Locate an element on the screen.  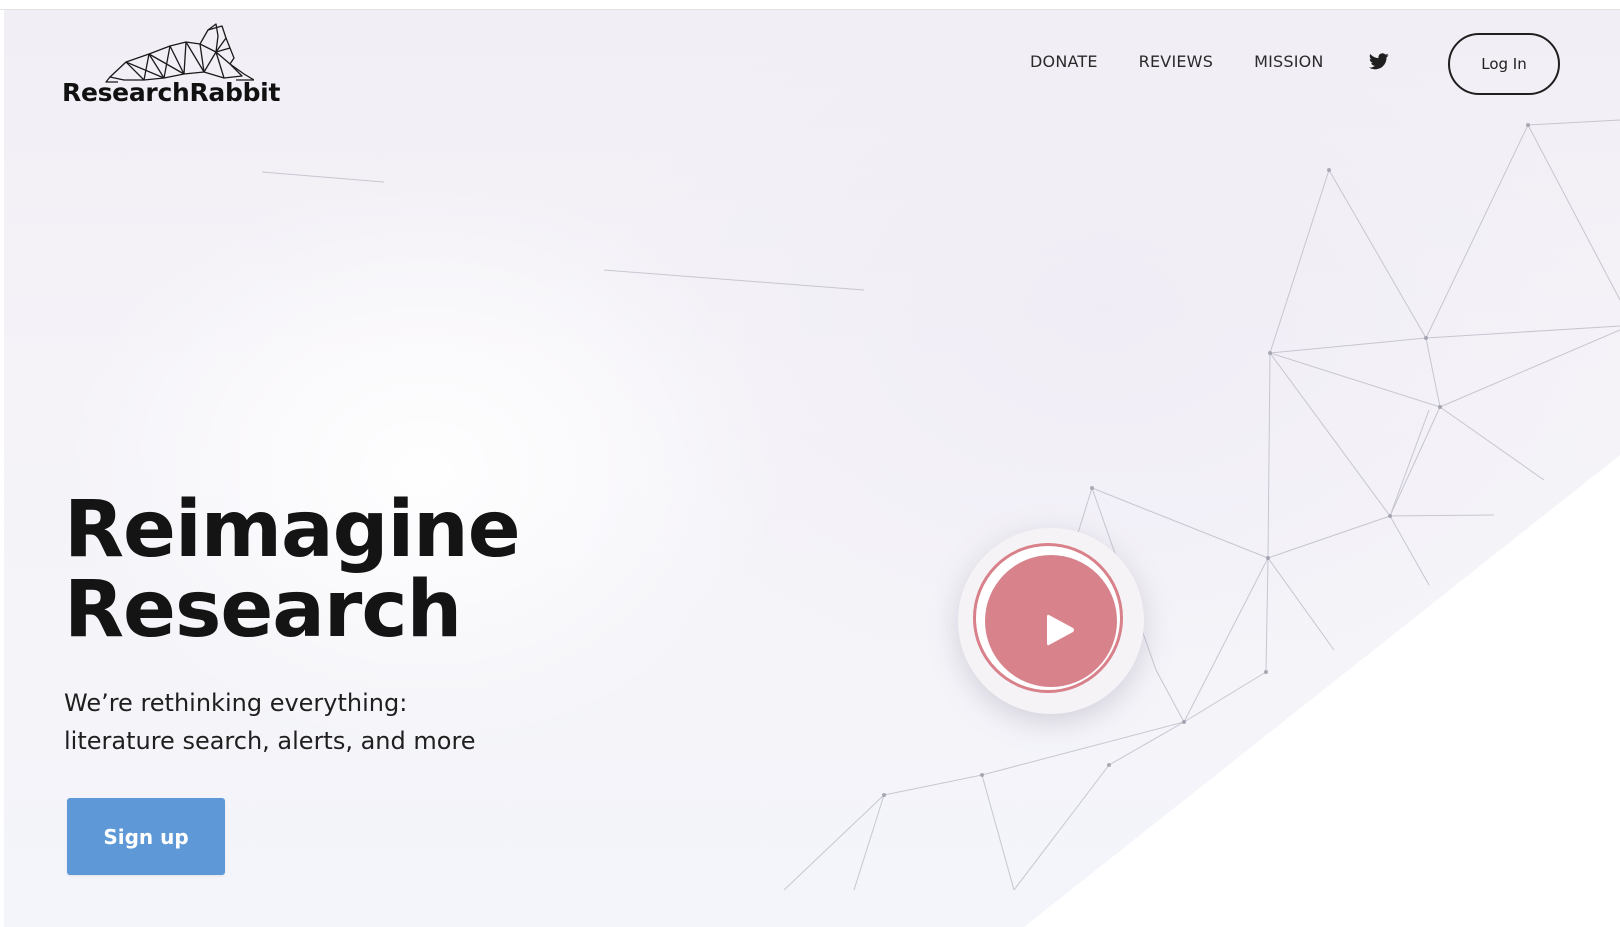
headline-line-1: Reimagine is located at coordinates (292, 530).